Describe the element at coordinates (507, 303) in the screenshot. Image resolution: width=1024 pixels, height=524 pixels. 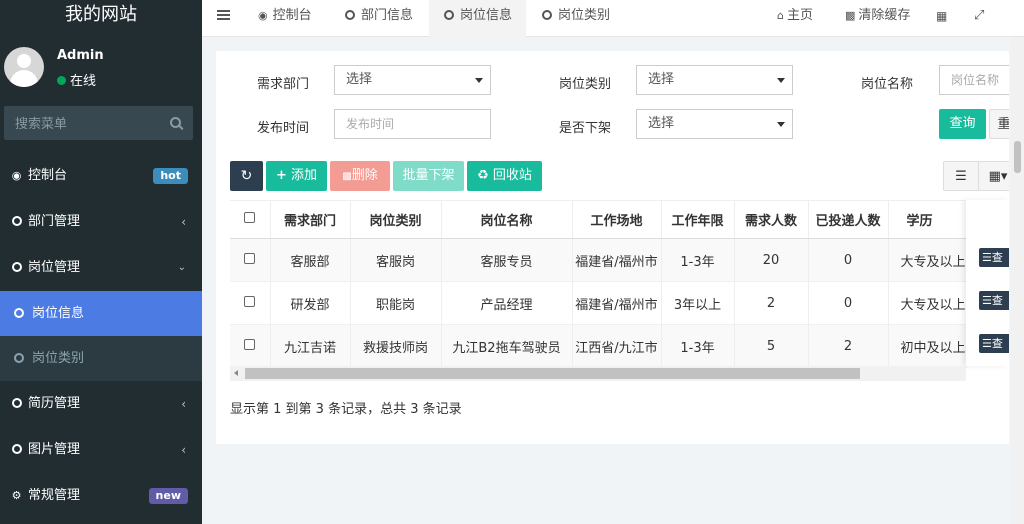
I see `table-cell: 产品经理` at that location.